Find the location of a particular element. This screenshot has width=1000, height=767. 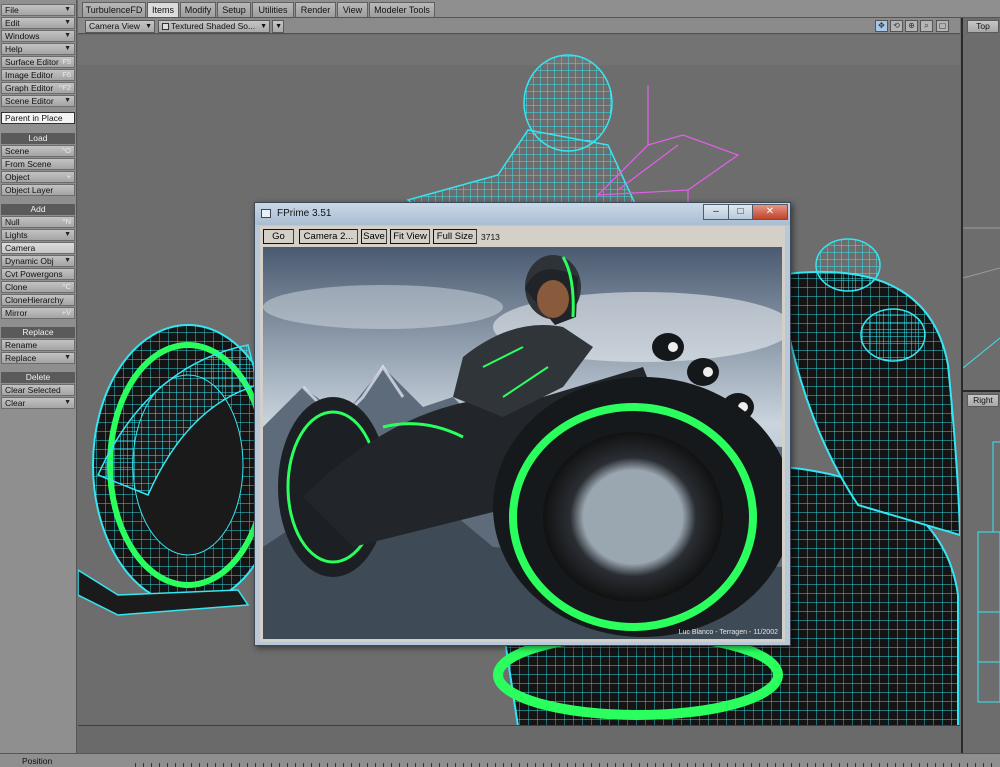

button-label: Edit is located at coordinates (12, 23).